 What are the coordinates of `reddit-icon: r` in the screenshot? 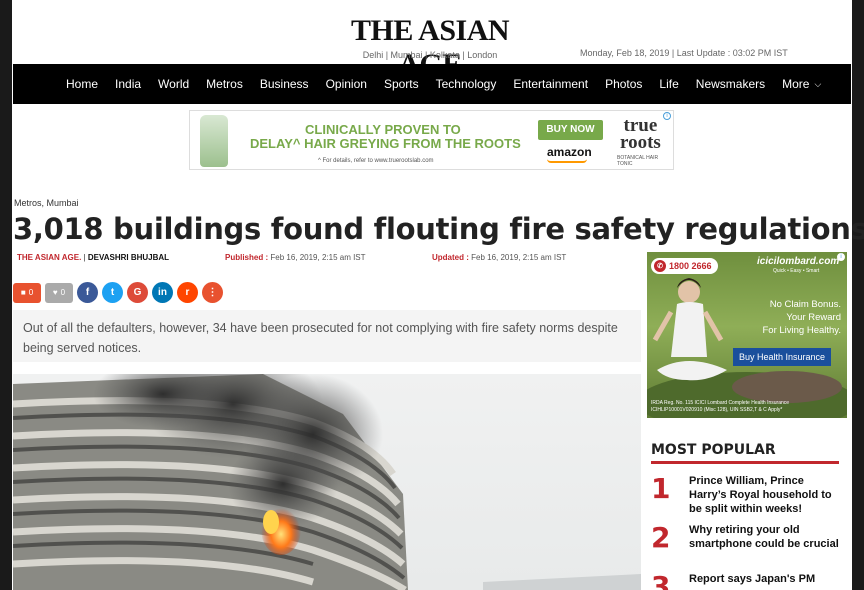 It's located at (187, 292).